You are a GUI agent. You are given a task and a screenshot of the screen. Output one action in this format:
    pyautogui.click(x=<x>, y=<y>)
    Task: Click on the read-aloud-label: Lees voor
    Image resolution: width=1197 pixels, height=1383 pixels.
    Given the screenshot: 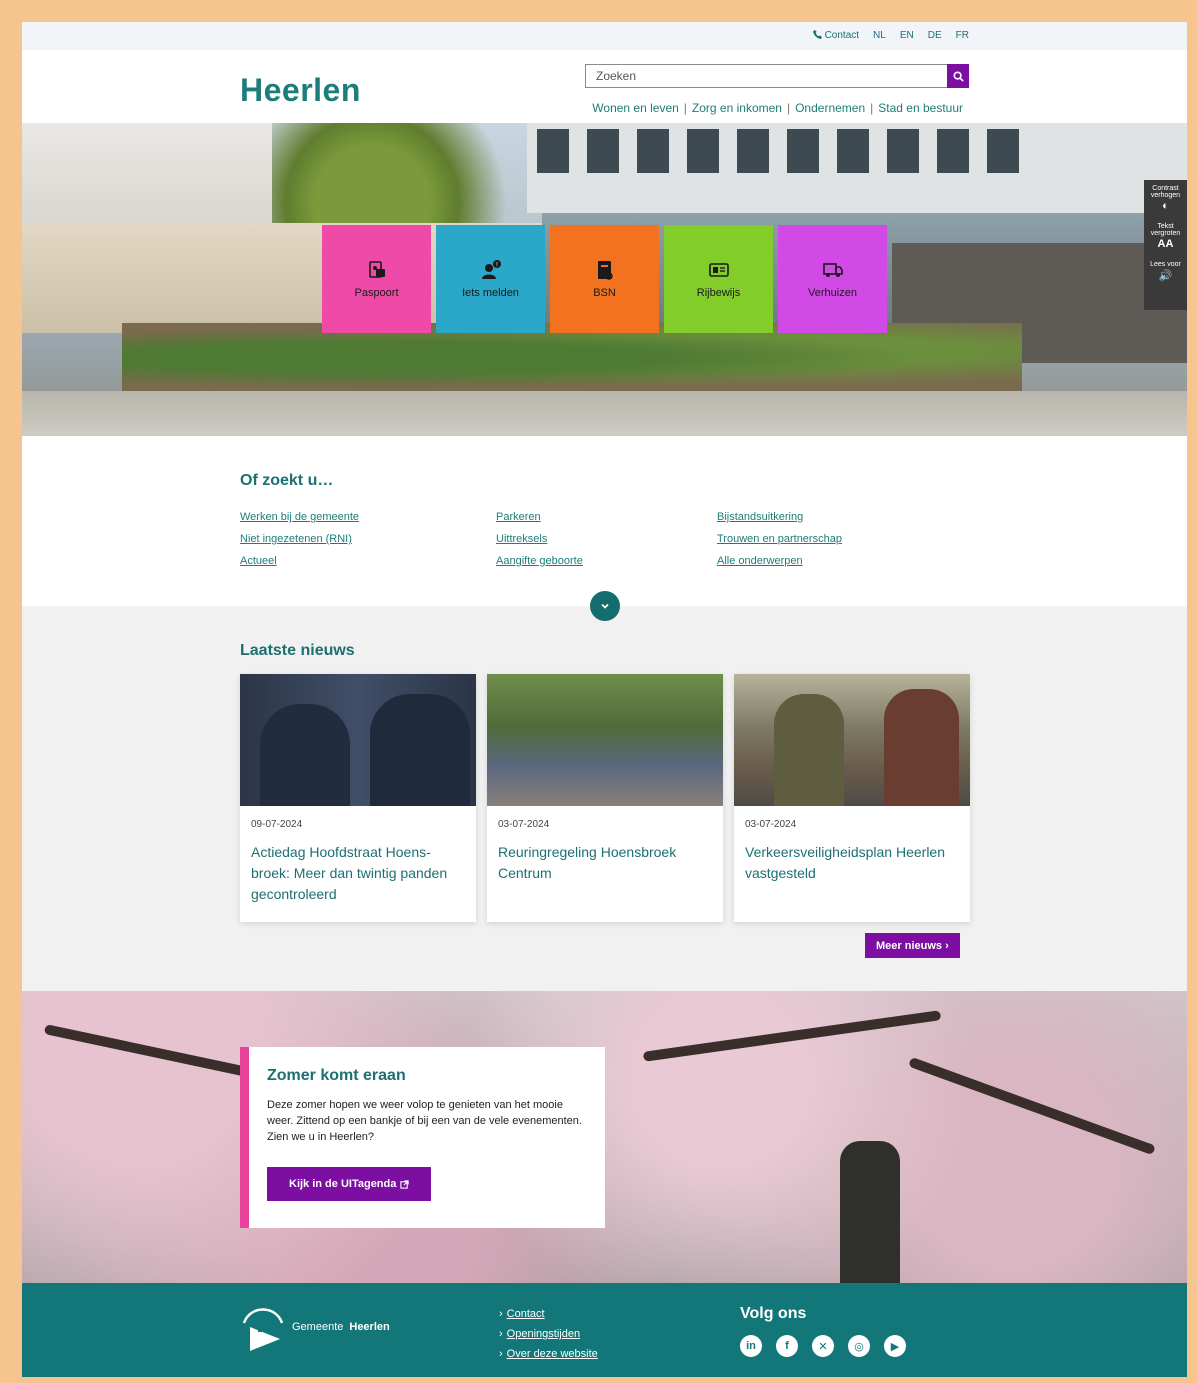 What is the action you would take?
    pyautogui.click(x=1165, y=264)
    